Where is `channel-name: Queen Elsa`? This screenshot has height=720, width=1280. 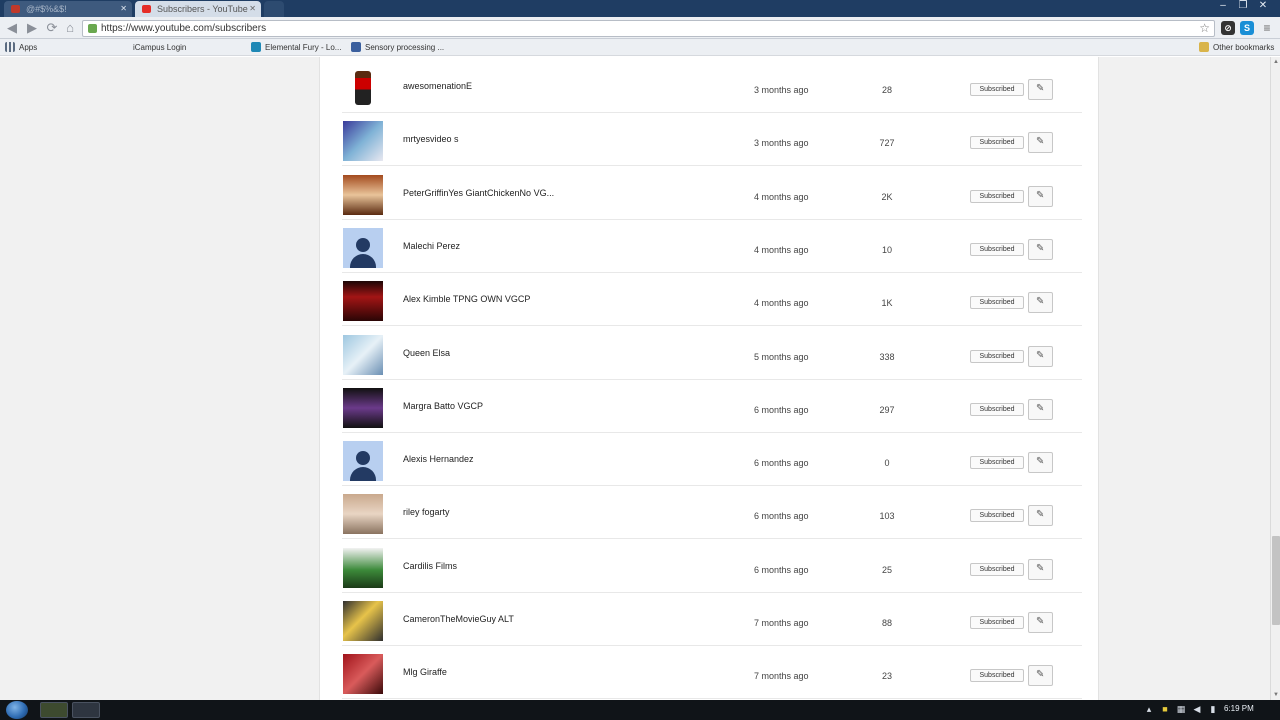 channel-name: Queen Elsa is located at coordinates (426, 353).